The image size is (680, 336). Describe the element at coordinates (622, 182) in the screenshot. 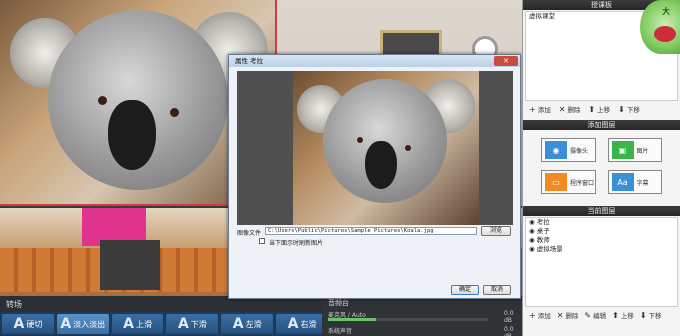

I see `text-icon: Aa` at that location.